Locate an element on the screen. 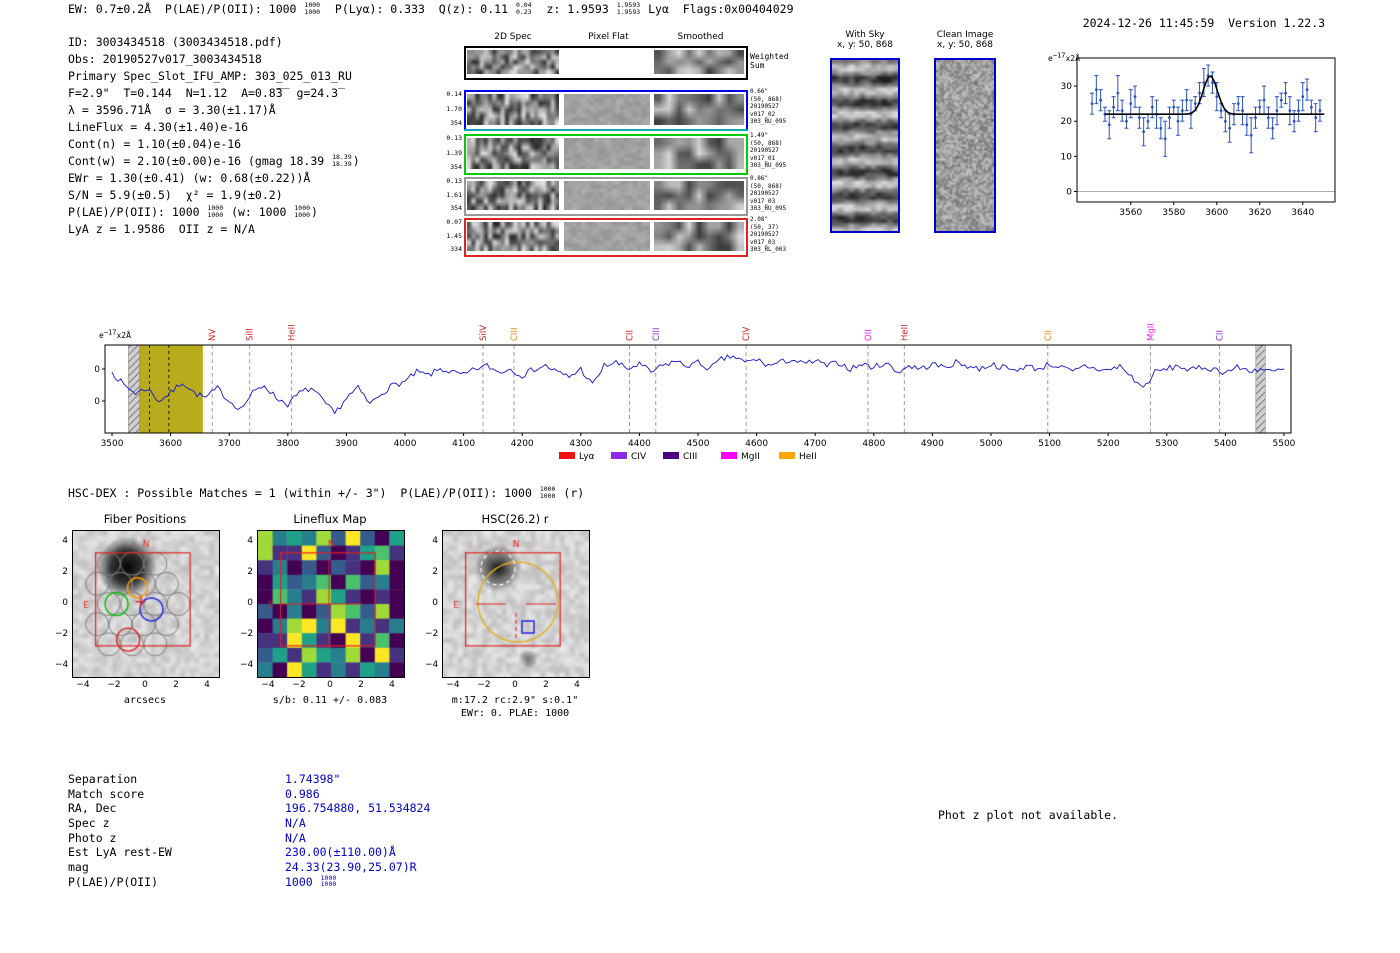 This screenshot has width=1400, height=953. match-row: Est LyA rest-EW 230.00(±110.00)Å is located at coordinates (249, 852).